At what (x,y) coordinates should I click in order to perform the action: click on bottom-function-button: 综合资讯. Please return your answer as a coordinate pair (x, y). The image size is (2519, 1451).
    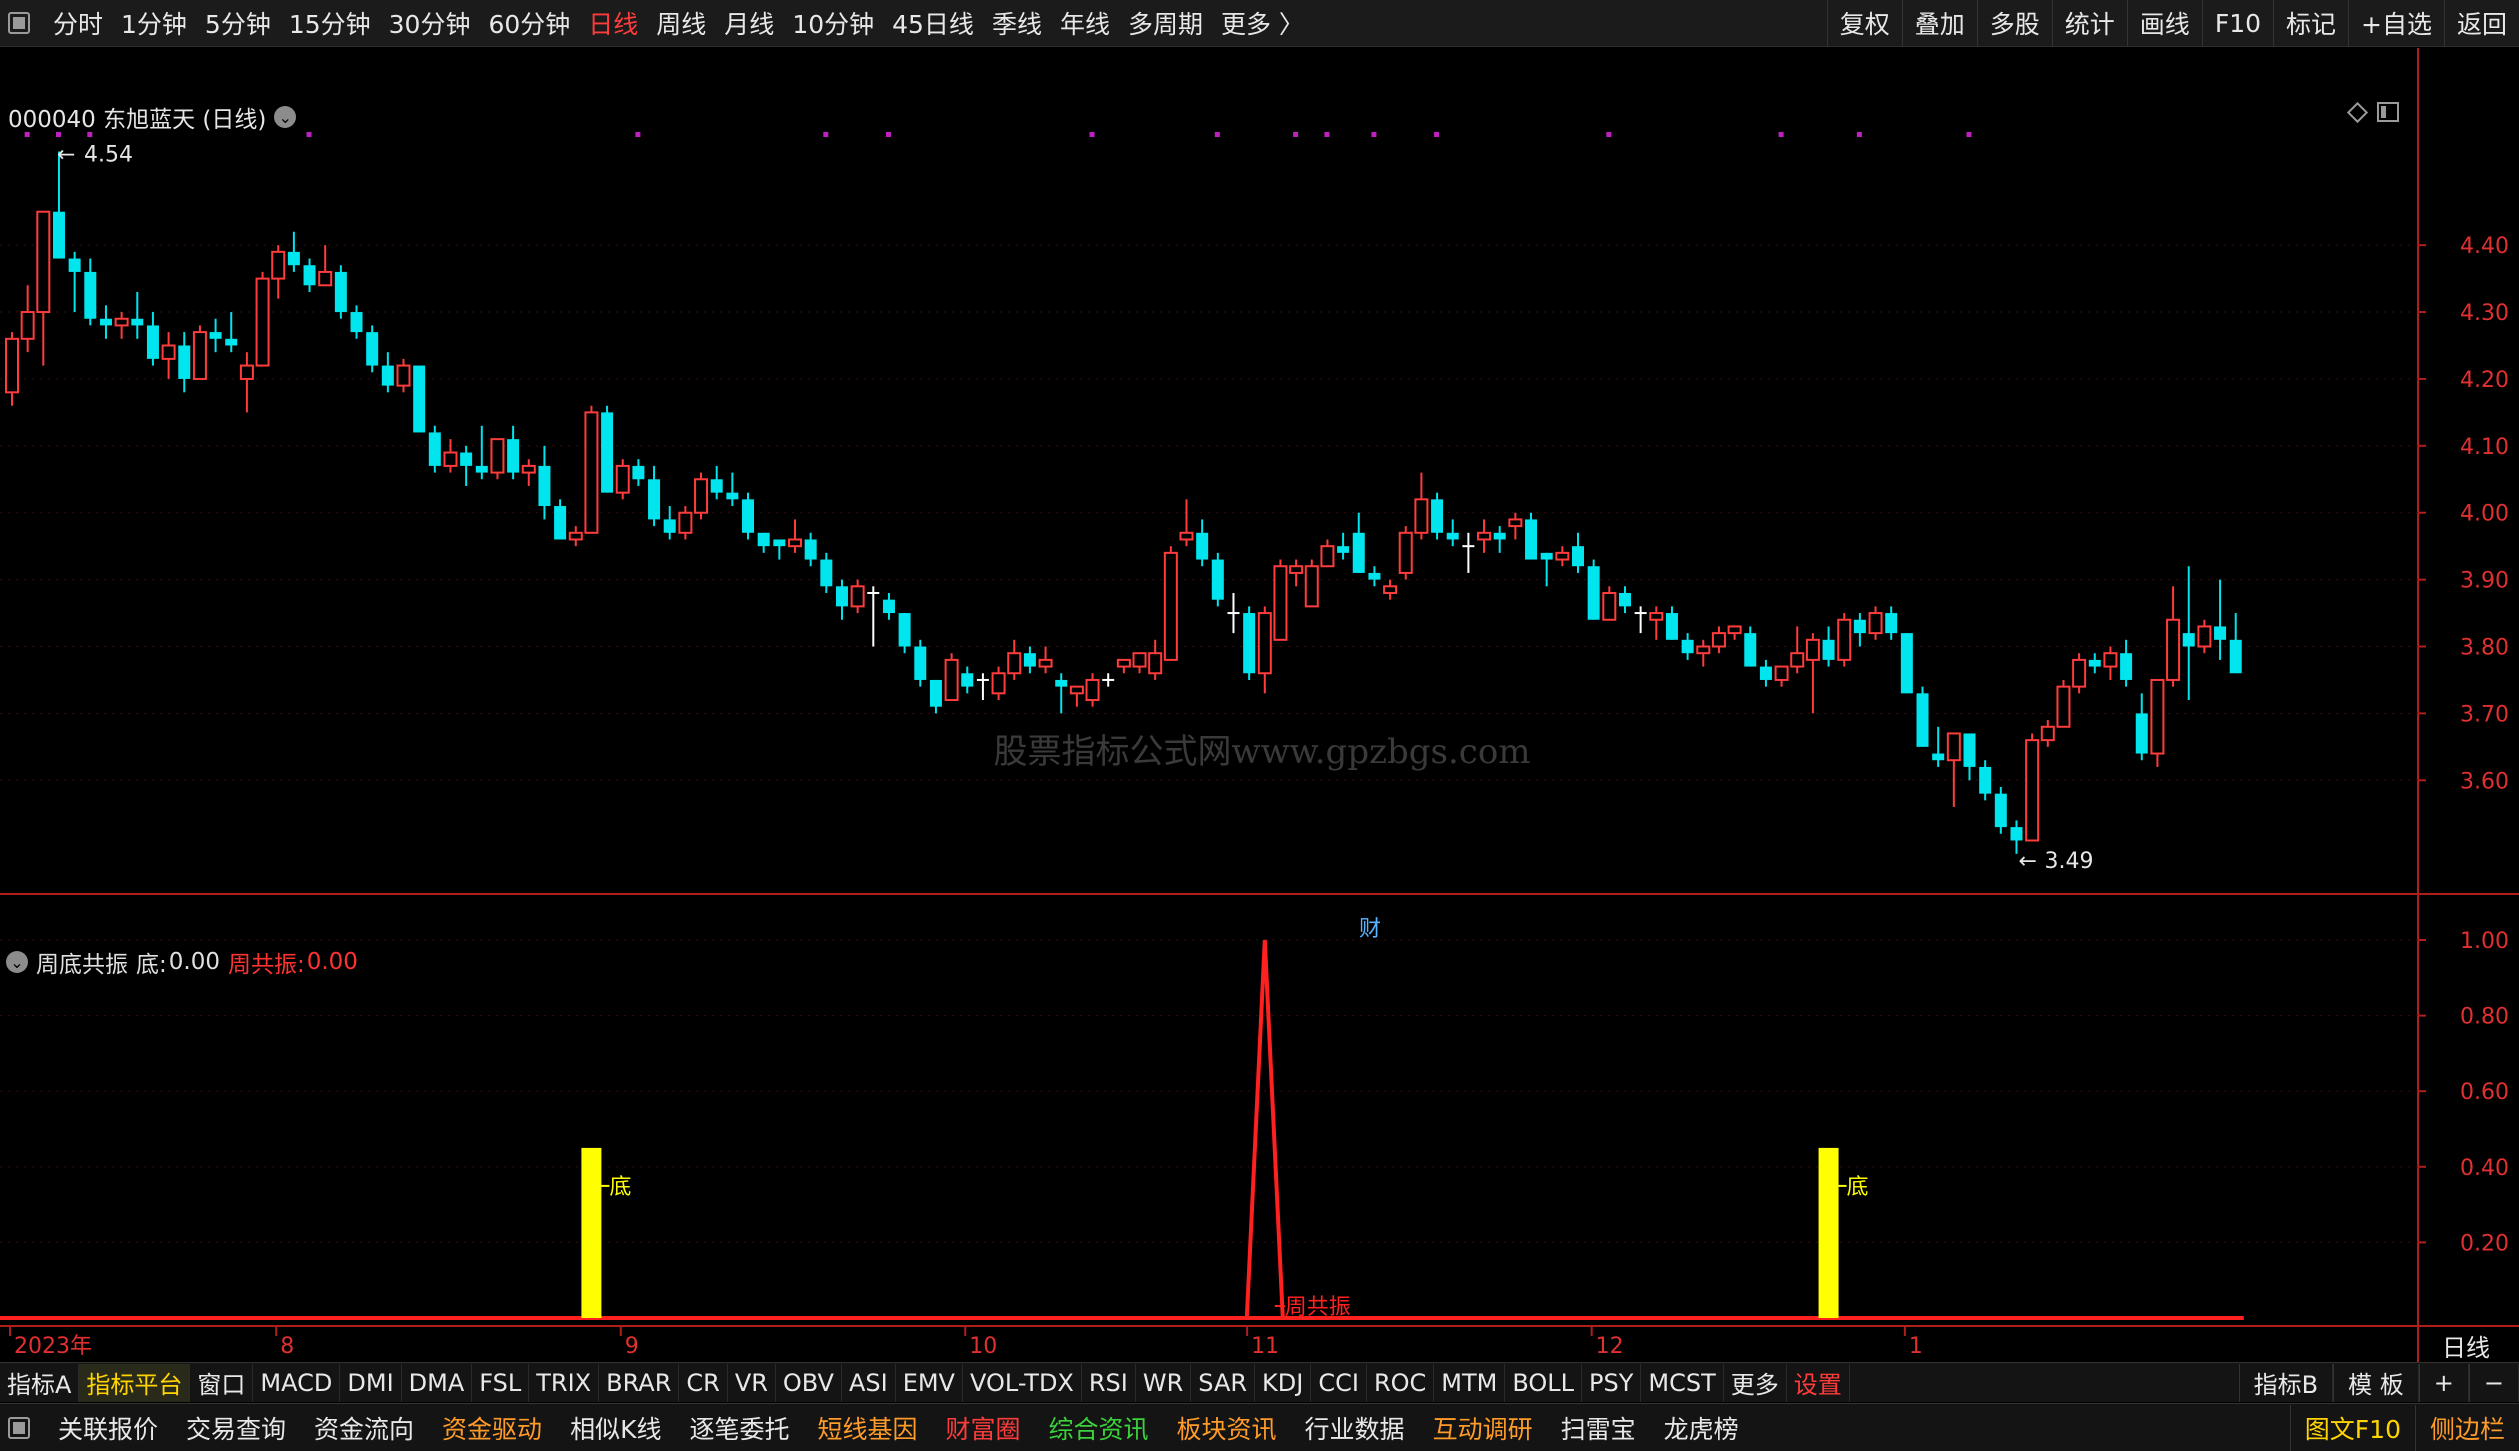
    Looking at the image, I should click on (1099, 1428).